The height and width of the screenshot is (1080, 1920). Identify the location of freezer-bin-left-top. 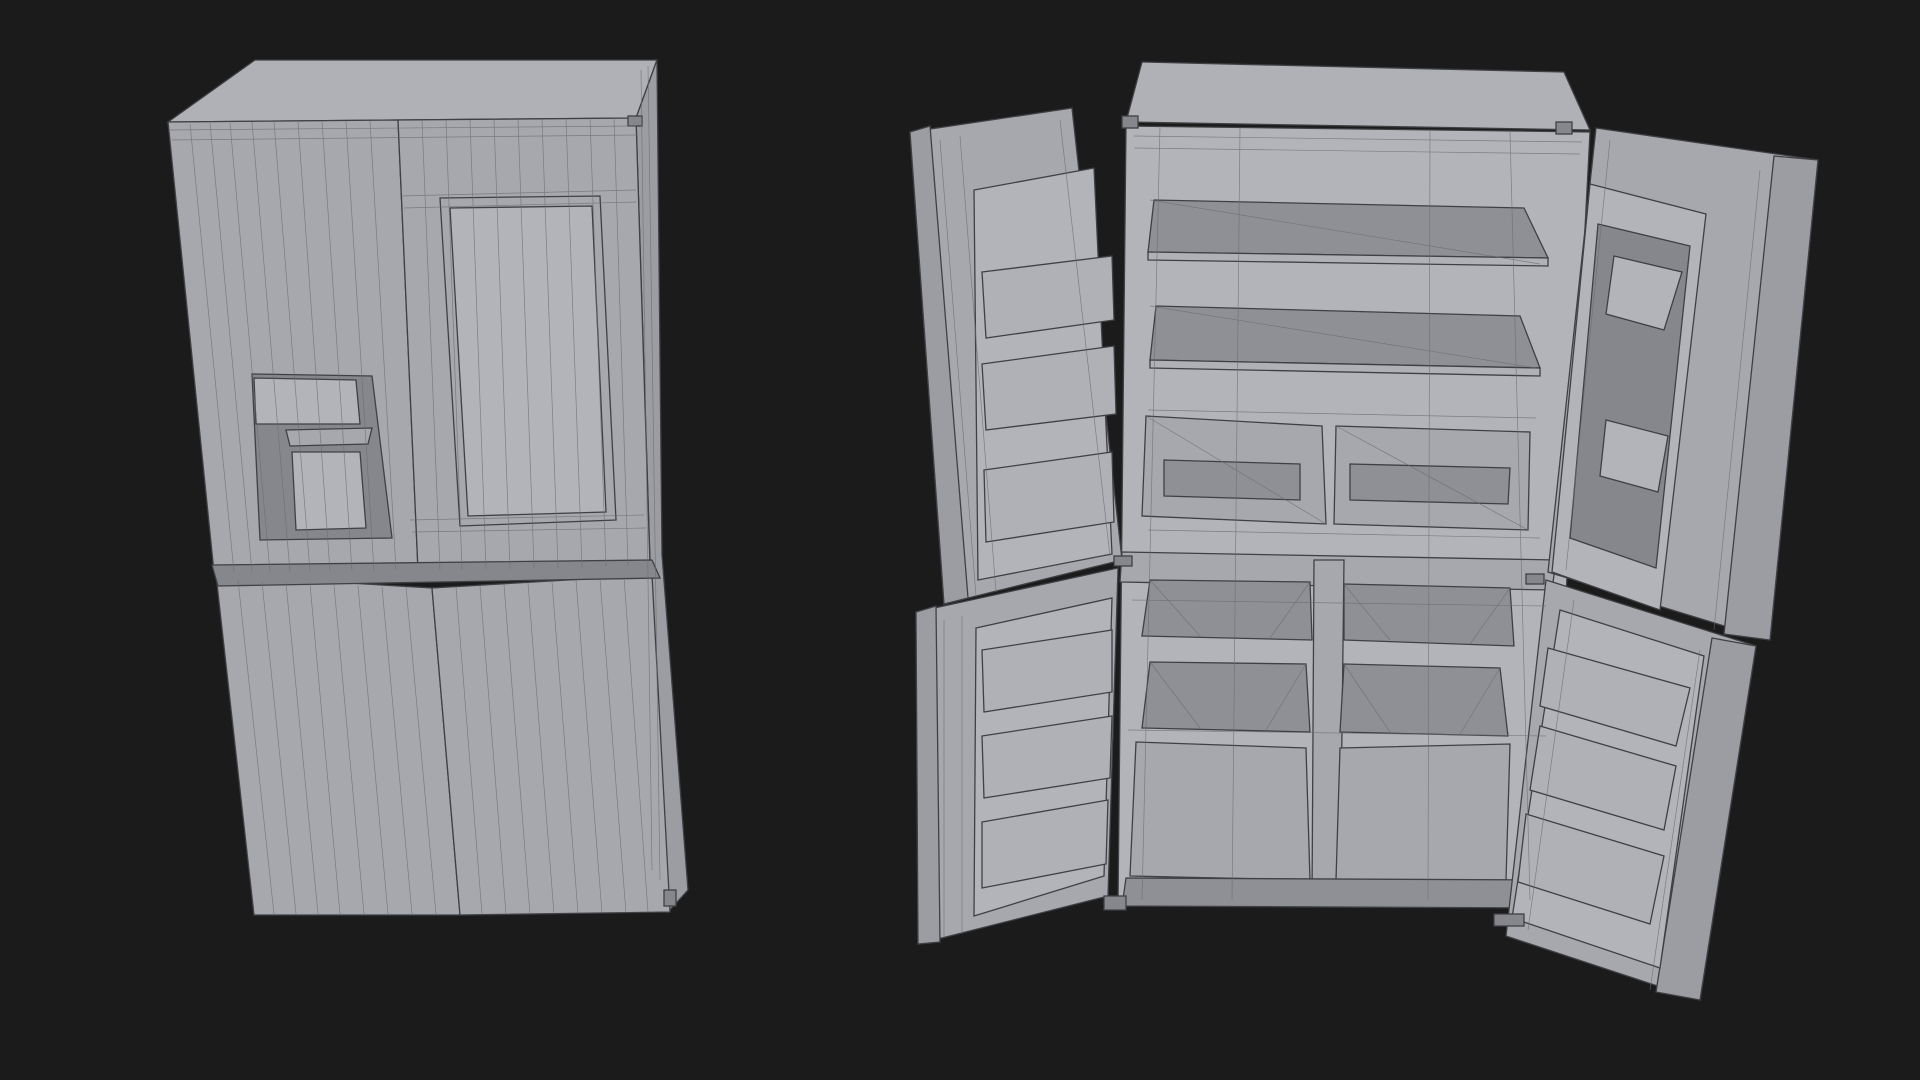
(1227, 610).